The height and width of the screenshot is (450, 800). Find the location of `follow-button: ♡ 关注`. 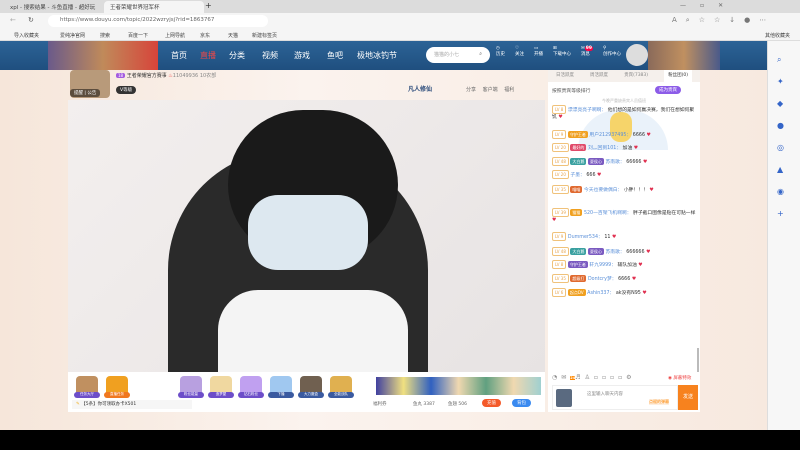

follow-button: ♡ 关注 is located at coordinates (519, 51).